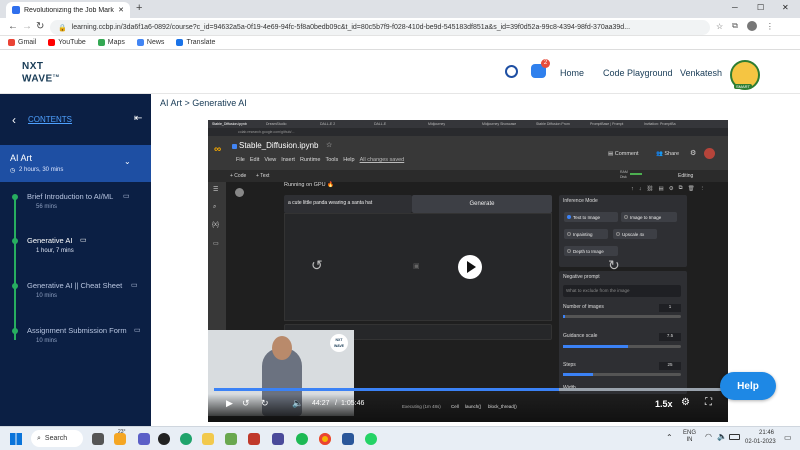 The height and width of the screenshot is (450, 800). I want to click on prompt-input: a cute little panda wearing a santa hat, so click(348, 204).